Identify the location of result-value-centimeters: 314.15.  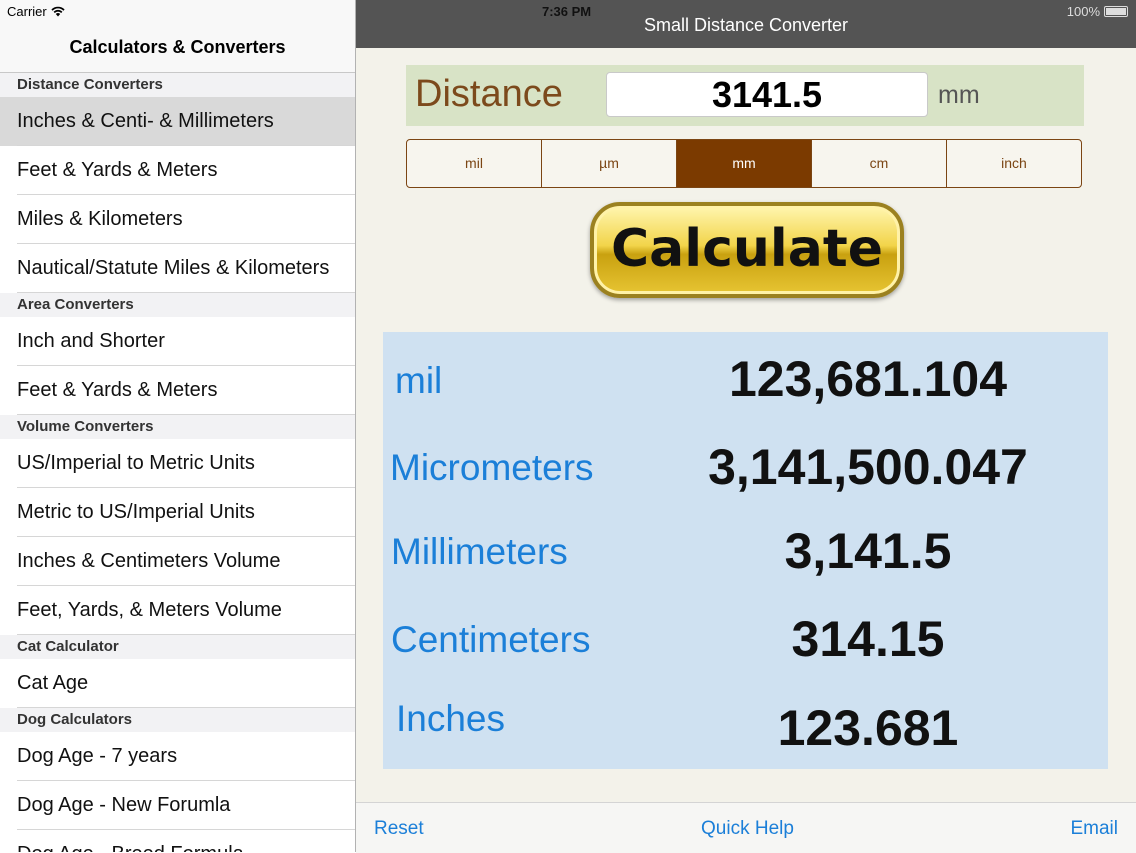
(868, 639).